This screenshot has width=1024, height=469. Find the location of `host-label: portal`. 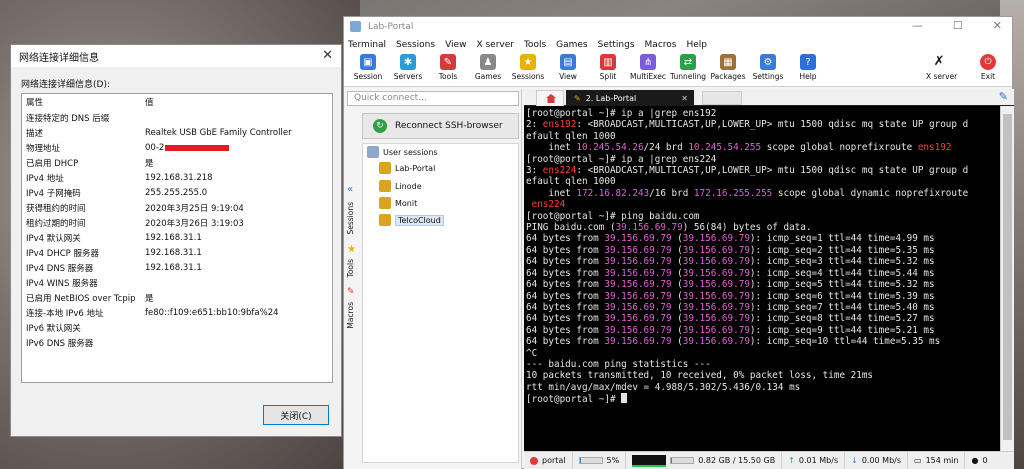

host-label: portal is located at coordinates (554, 460).